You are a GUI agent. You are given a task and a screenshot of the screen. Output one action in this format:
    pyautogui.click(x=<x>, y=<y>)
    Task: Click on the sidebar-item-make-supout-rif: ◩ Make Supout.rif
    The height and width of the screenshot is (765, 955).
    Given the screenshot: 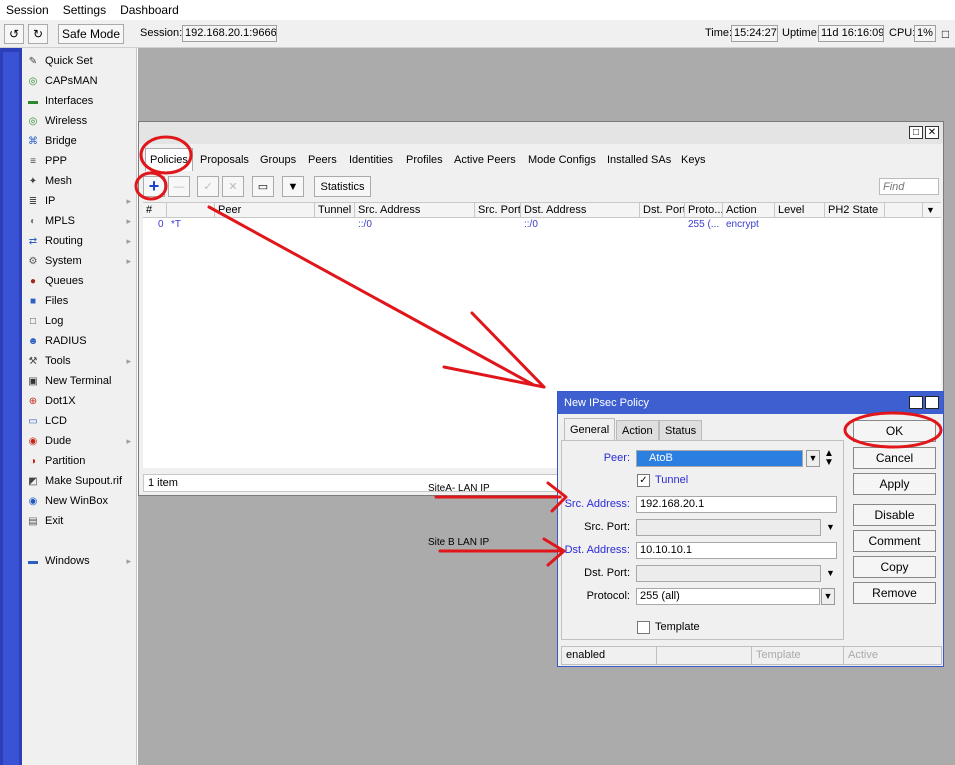 What is the action you would take?
    pyautogui.click(x=79, y=481)
    